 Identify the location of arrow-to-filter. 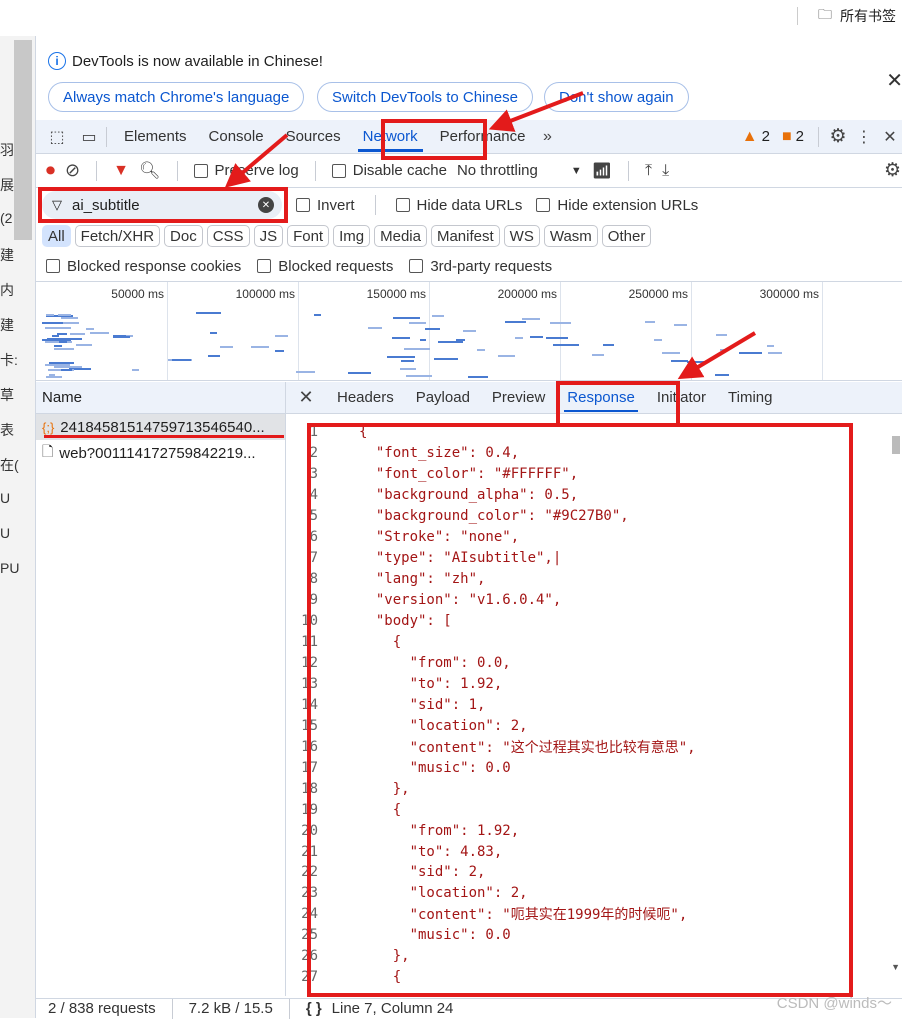
(256, 160).